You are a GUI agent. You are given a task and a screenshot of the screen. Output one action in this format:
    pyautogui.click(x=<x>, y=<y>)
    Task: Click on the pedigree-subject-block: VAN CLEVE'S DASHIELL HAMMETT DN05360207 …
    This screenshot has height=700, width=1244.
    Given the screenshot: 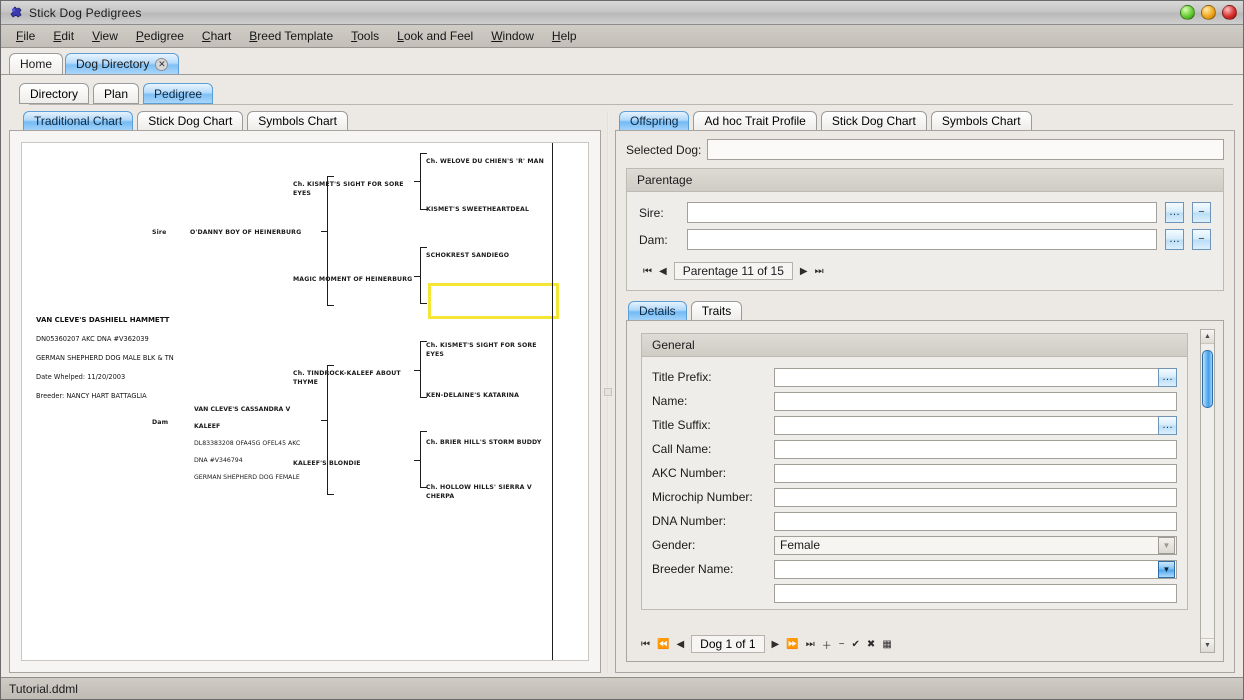 What is the action you would take?
    pyautogui.click(x=105, y=358)
    